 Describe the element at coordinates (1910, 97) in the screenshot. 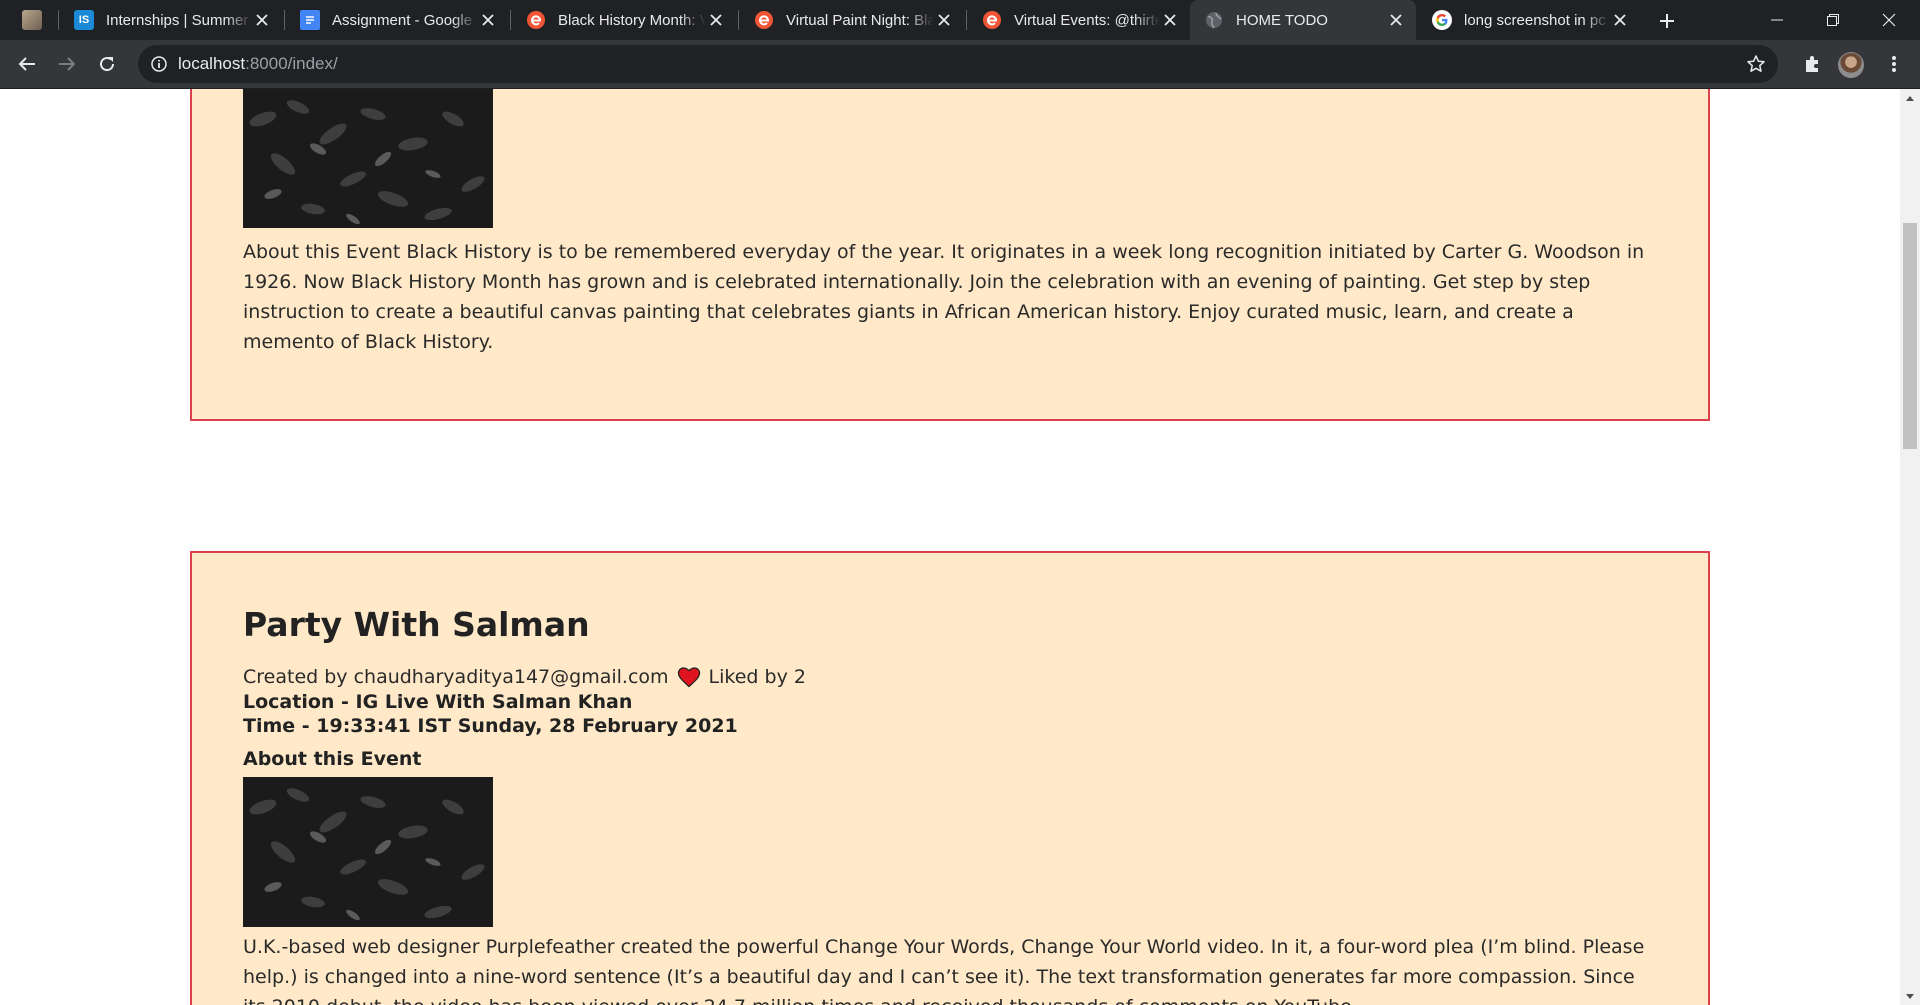

I see `scroll-up-arrow-icon` at that location.